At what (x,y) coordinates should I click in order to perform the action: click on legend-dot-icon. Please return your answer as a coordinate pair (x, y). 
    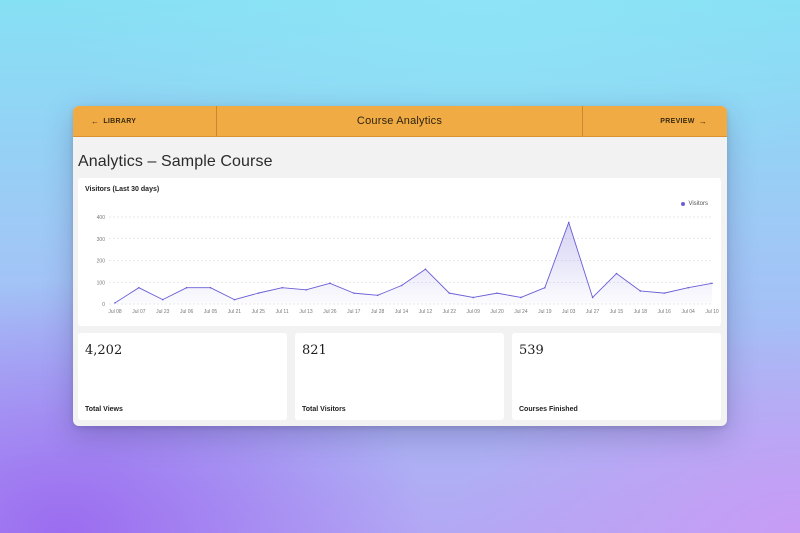
    Looking at the image, I should click on (683, 204).